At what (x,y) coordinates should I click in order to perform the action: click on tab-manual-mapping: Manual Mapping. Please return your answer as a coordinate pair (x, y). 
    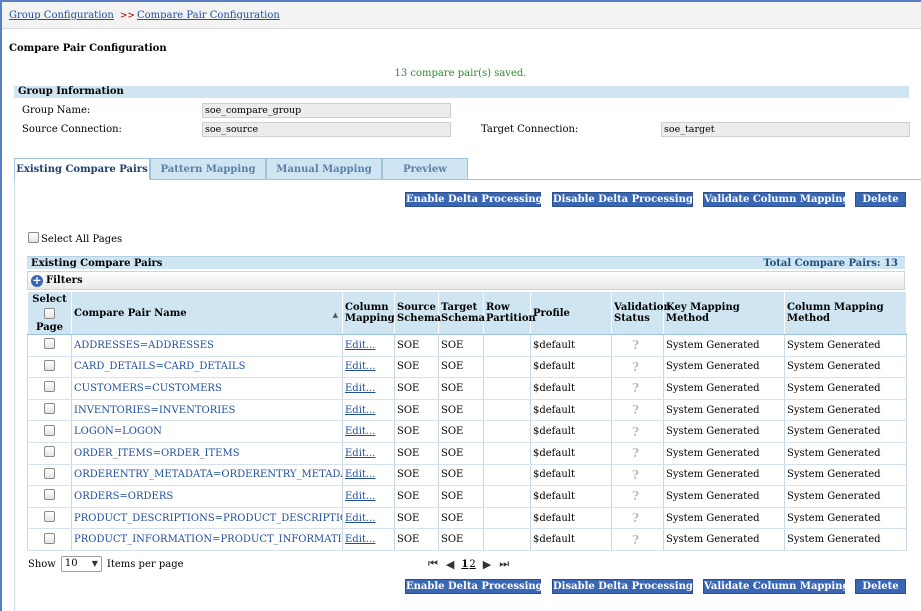
    Looking at the image, I should click on (324, 169).